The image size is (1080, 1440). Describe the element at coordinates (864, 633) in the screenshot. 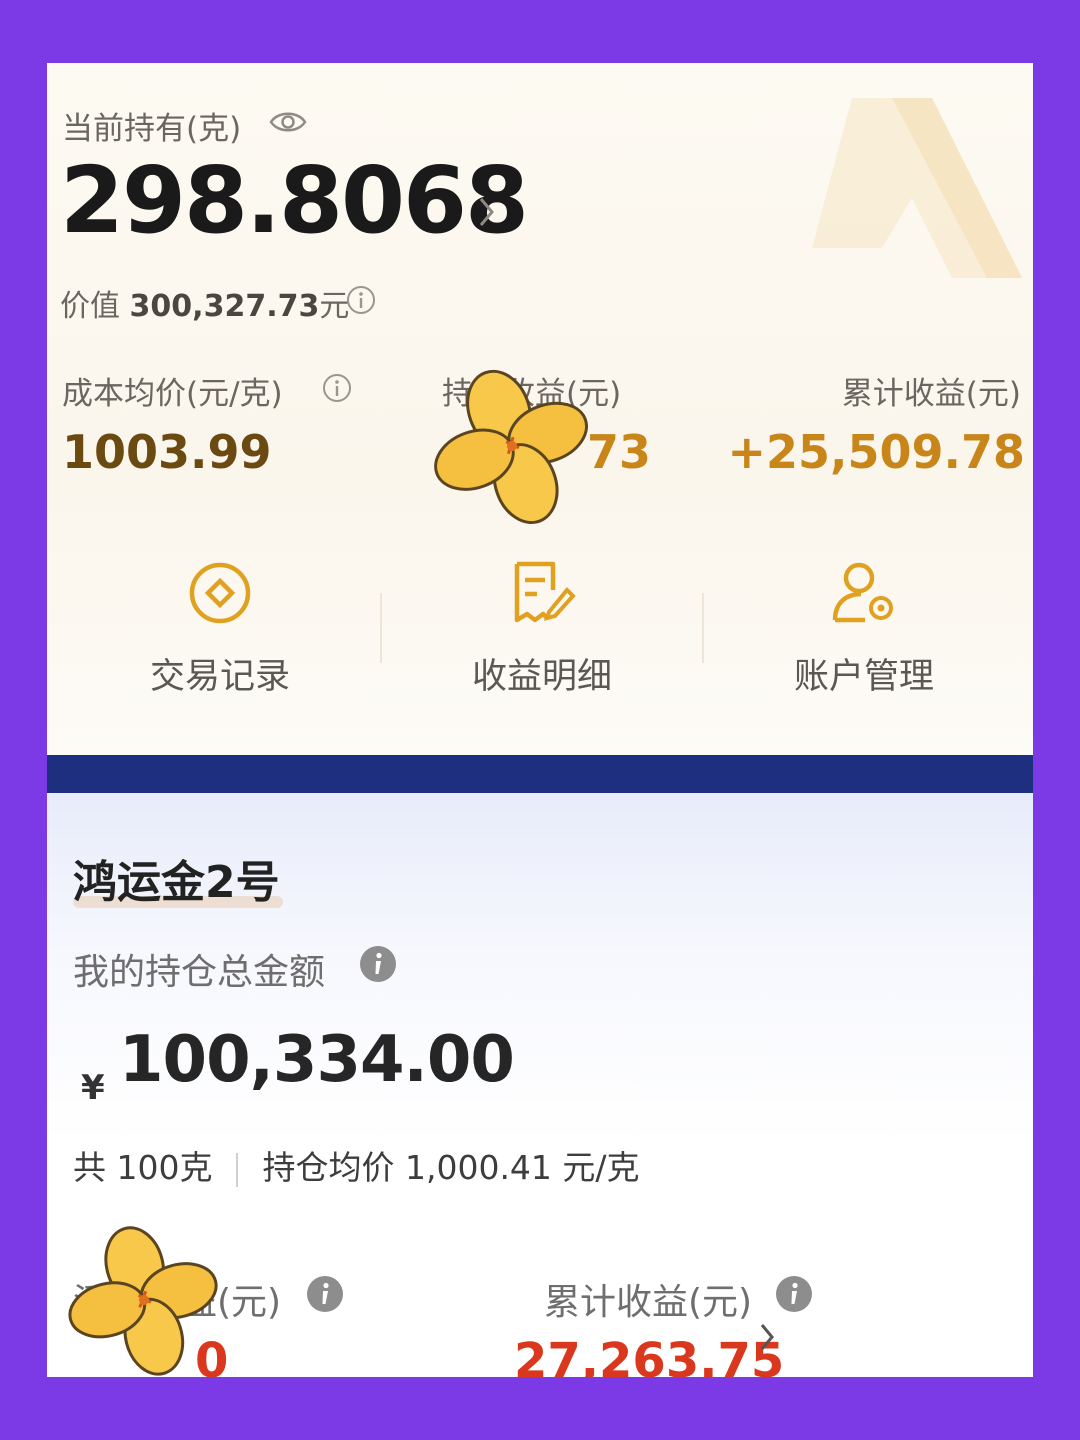

I see `account-management-button: 账户管理` at that location.